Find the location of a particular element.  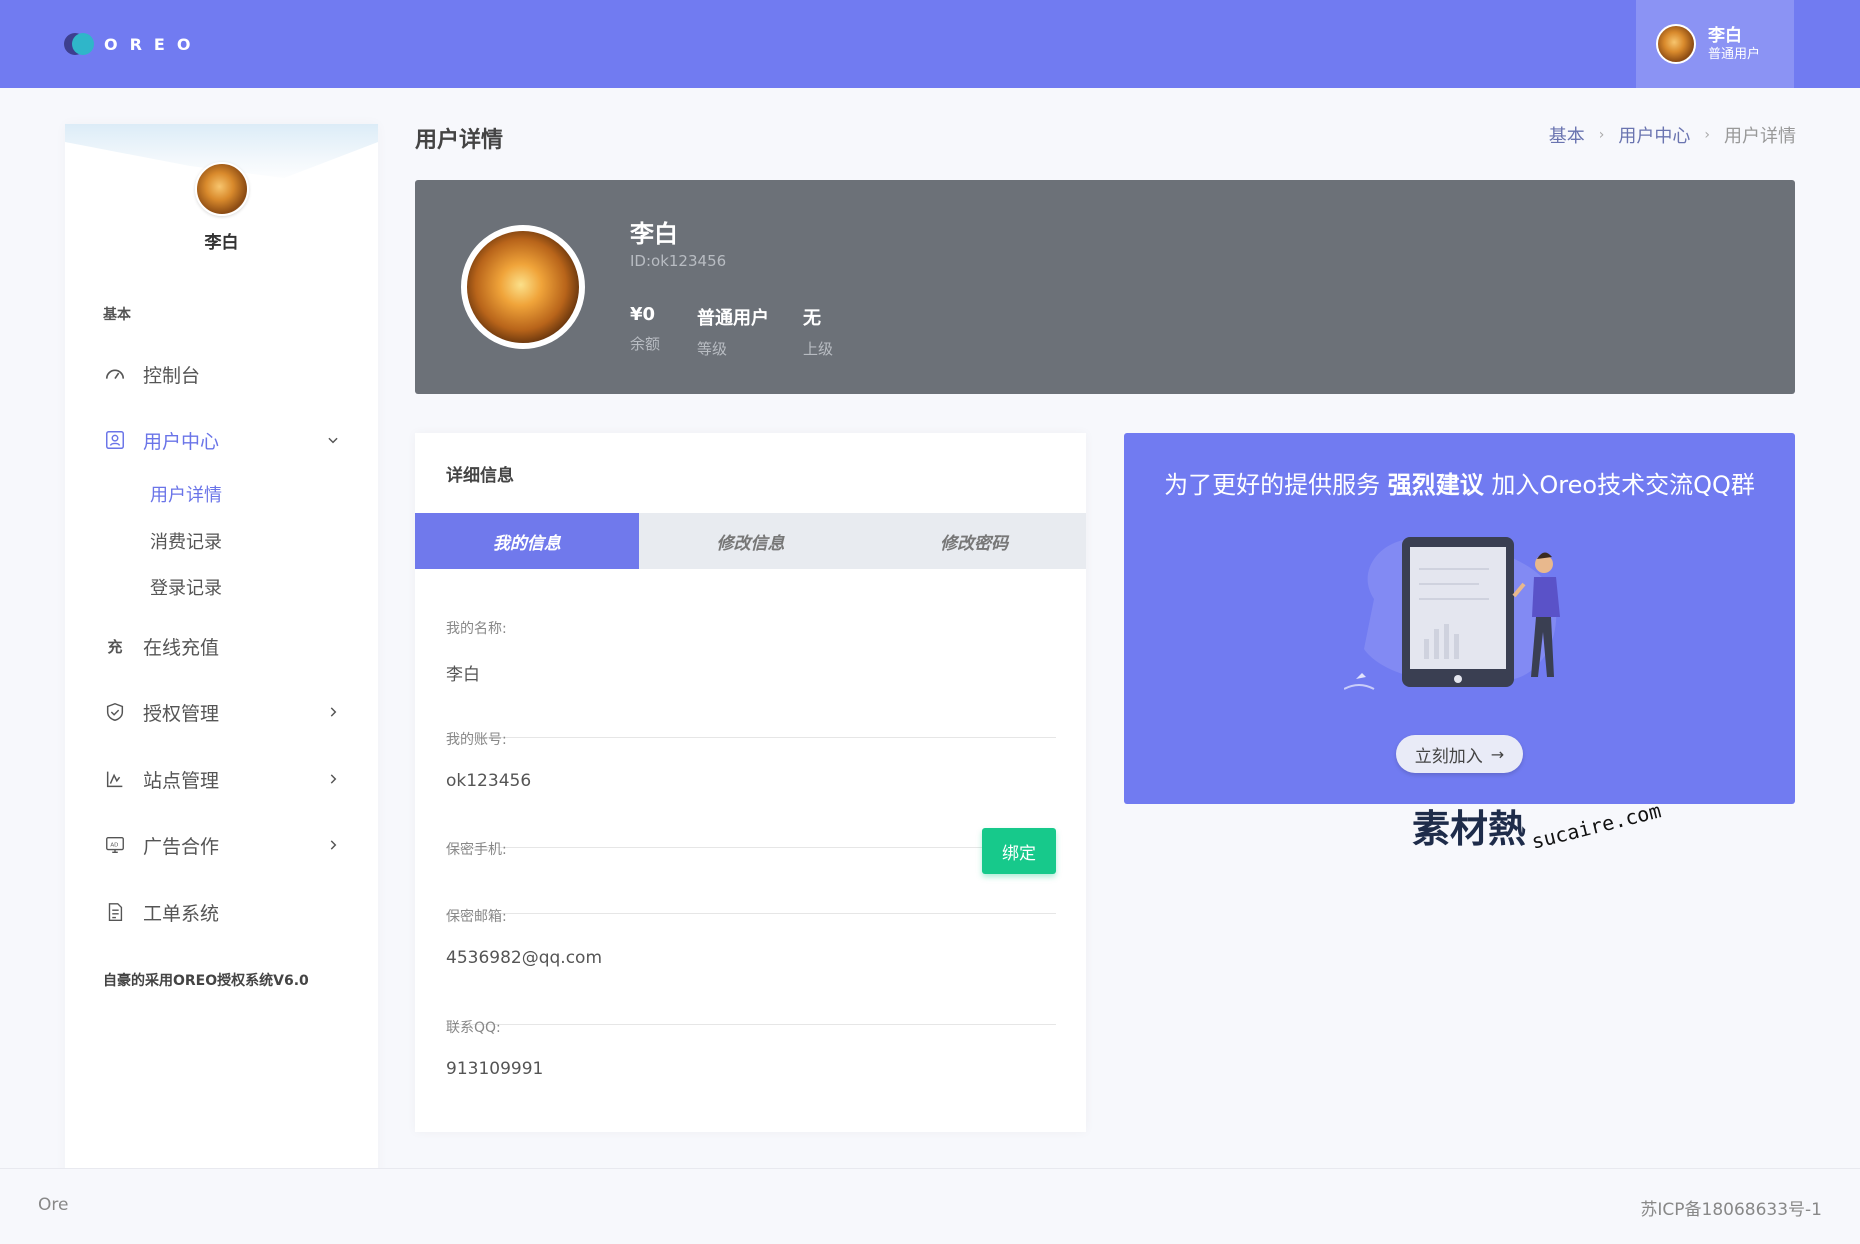

sidebar-item-ads: AD 广告合作 is located at coordinates (223, 845).